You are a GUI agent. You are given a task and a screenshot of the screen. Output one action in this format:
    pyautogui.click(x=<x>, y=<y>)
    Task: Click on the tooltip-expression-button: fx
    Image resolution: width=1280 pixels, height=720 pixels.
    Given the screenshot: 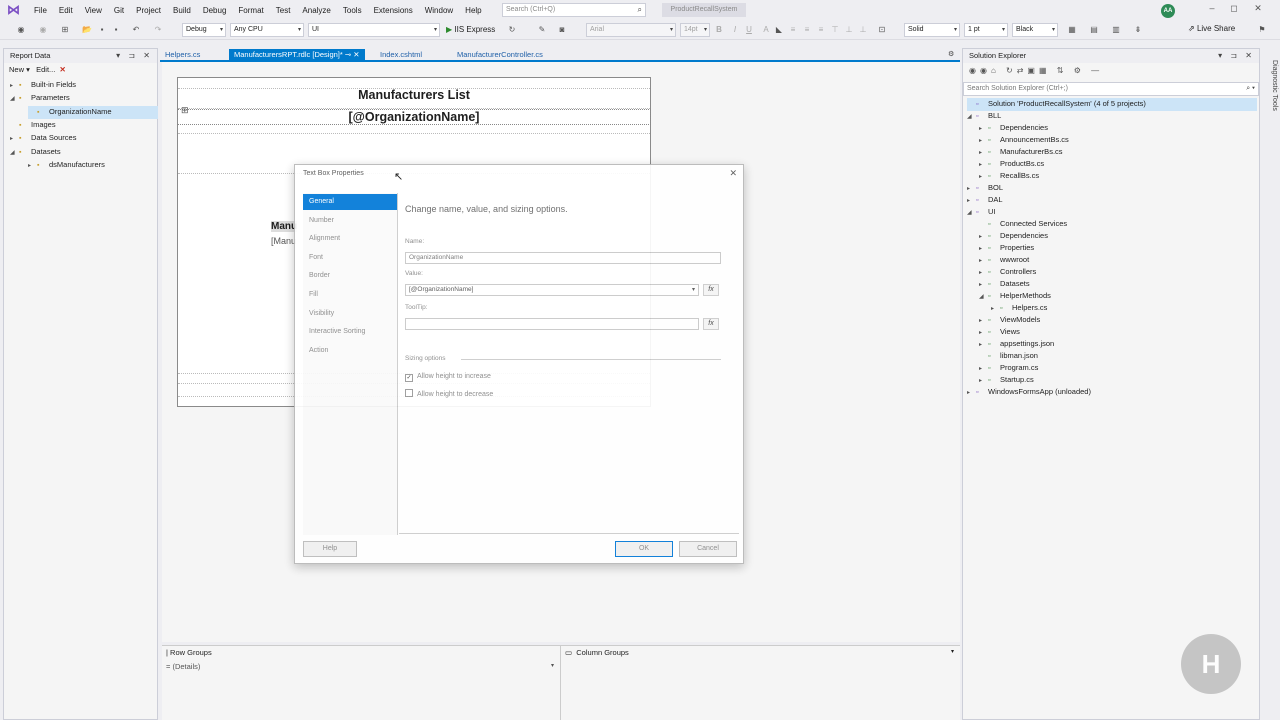 What is the action you would take?
    pyautogui.click(x=711, y=324)
    